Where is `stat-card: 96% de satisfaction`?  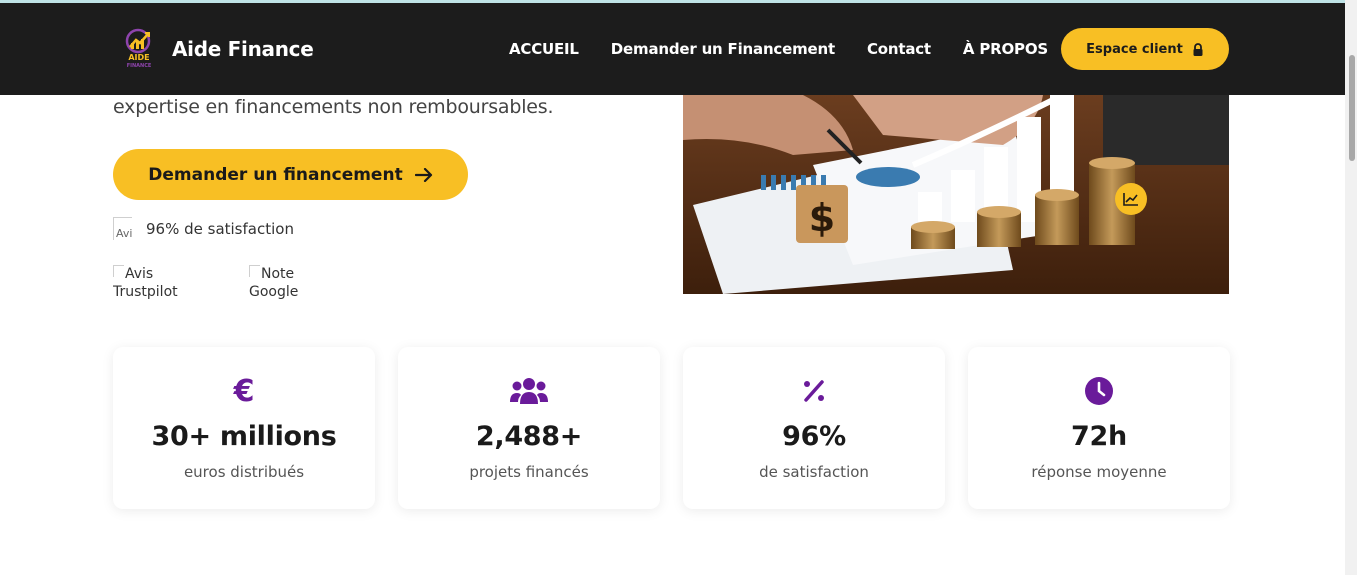
stat-card: 96% de satisfaction is located at coordinates (814, 428).